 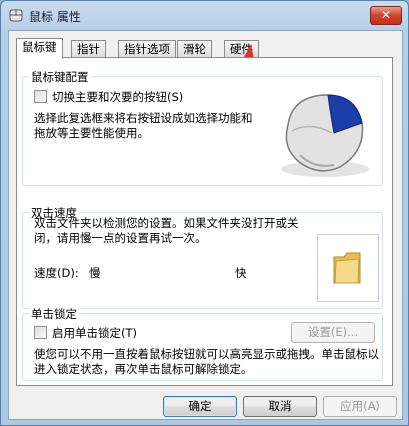 I want to click on switch-buttons-label: 切换主要和次要的按钮(S), so click(x=117, y=97).